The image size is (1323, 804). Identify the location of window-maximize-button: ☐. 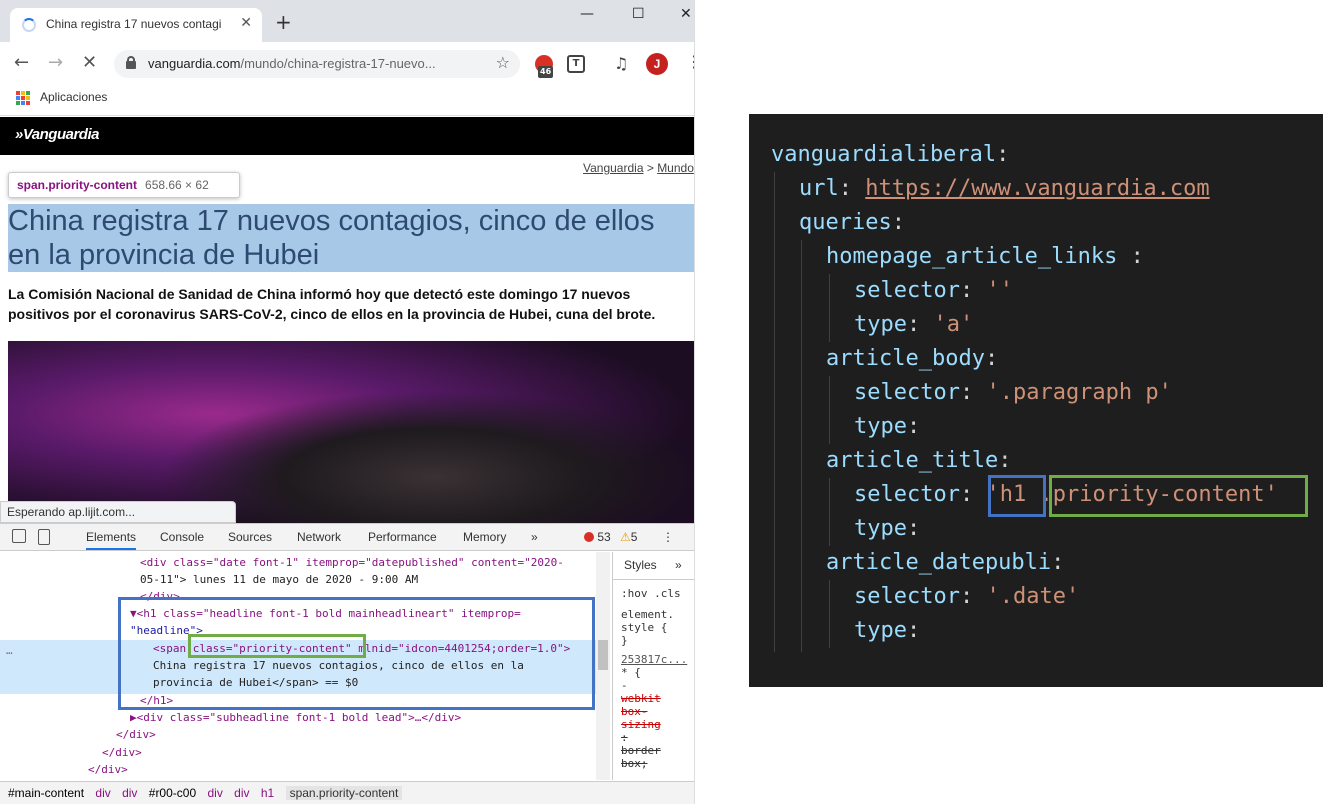
(638, 14).